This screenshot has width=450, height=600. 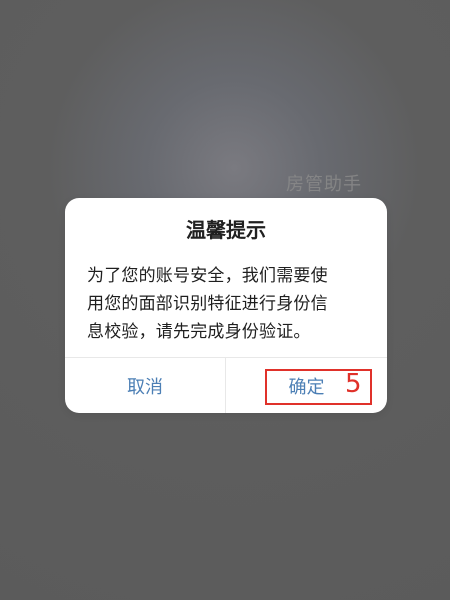 I want to click on dialog-message-line-1: 为了您的账号安全，我们需要使, so click(x=207, y=276).